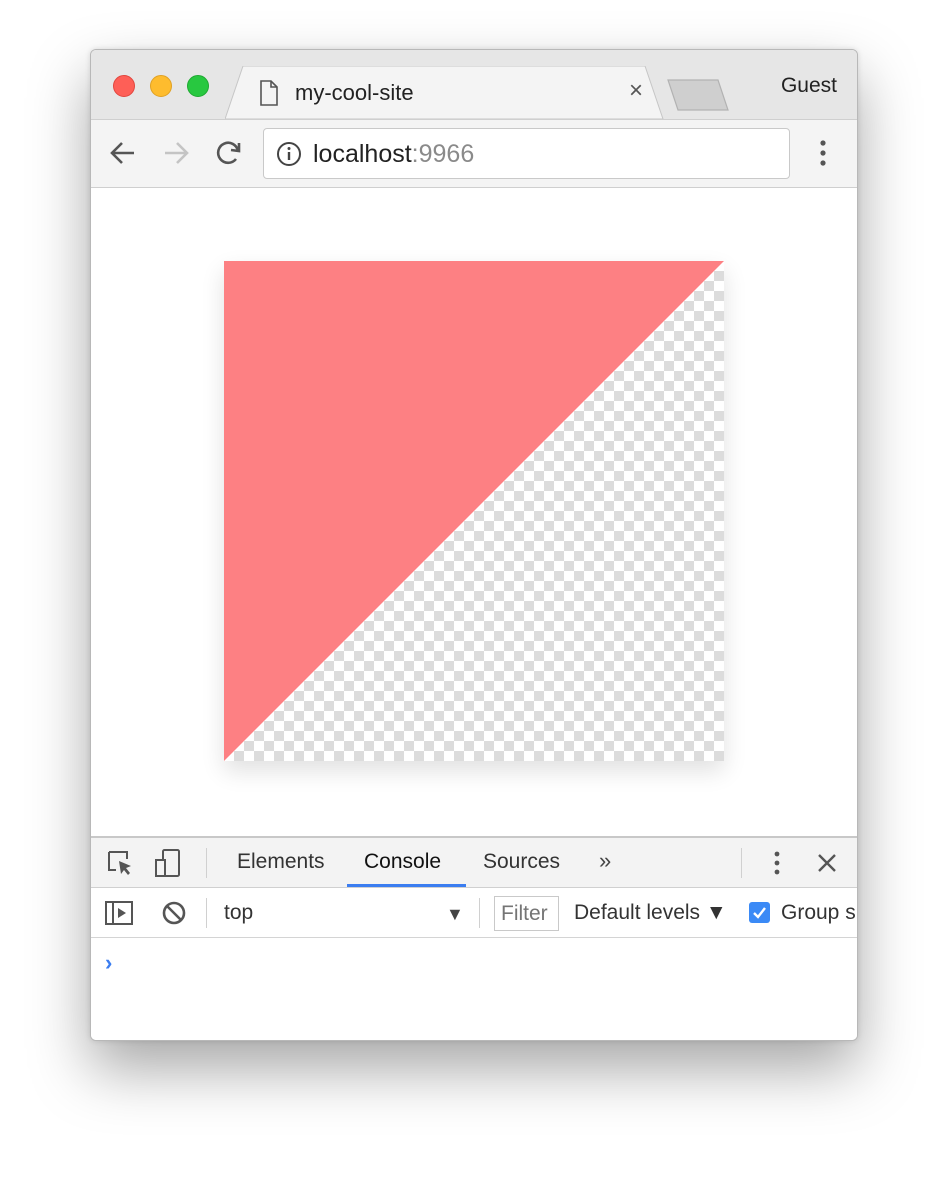 Image resolution: width=946 pixels, height=1179 pixels. Describe the element at coordinates (474, 863) in the screenshot. I see `devtools-tab-bar: Elements Console Sources »` at that location.